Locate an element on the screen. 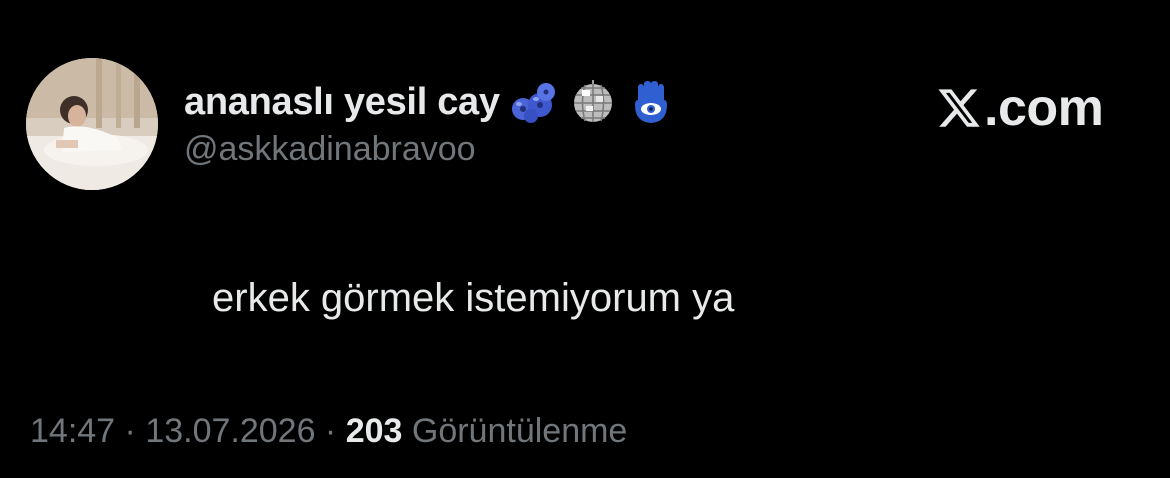 The width and height of the screenshot is (1170, 478). blueberries-emoji-icon is located at coordinates (533, 103).